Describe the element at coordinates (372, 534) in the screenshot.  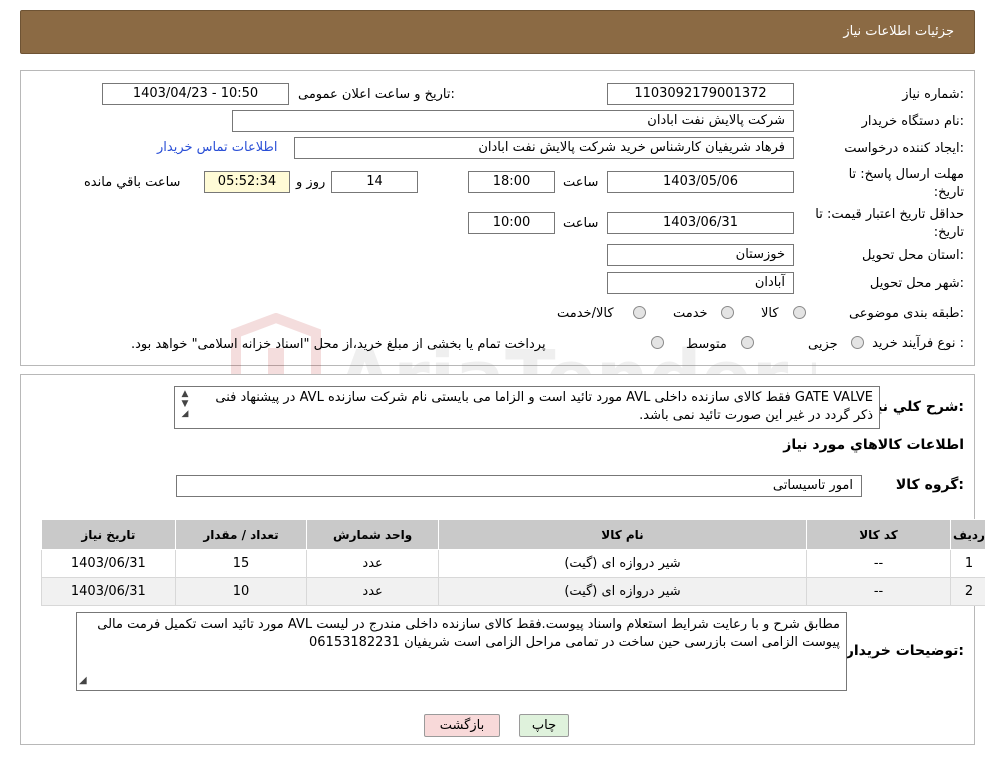
I see `col-header-unit: واحد شمارش` at that location.